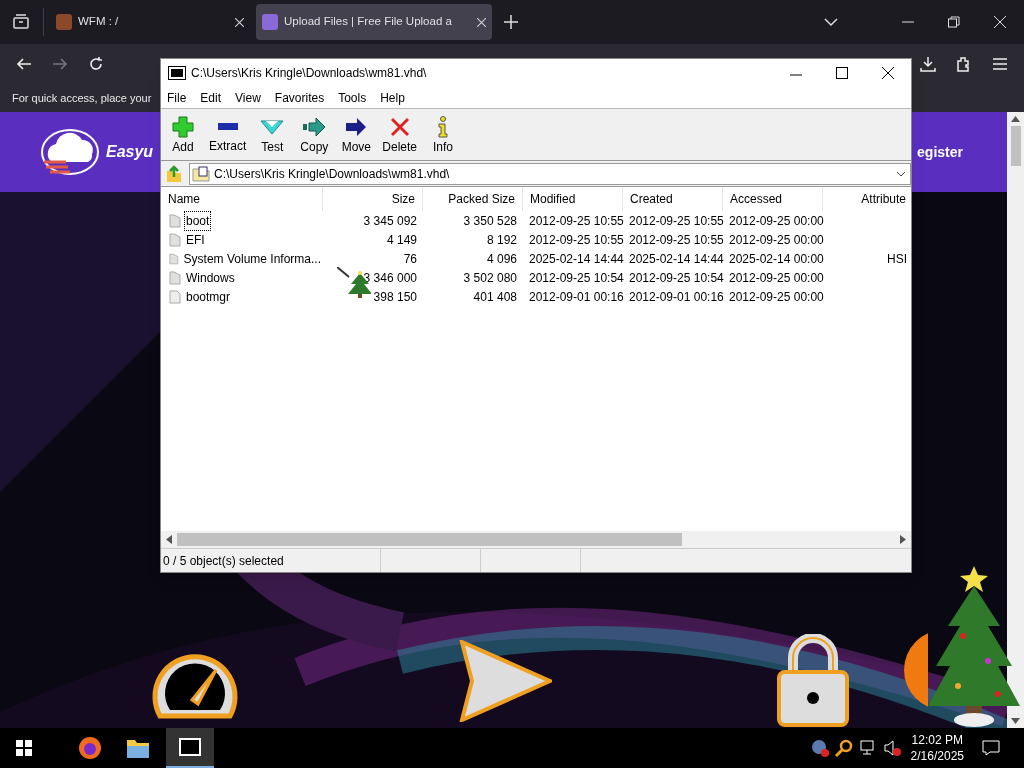  I want to click on table-cell: 4 149, so click(401, 239).